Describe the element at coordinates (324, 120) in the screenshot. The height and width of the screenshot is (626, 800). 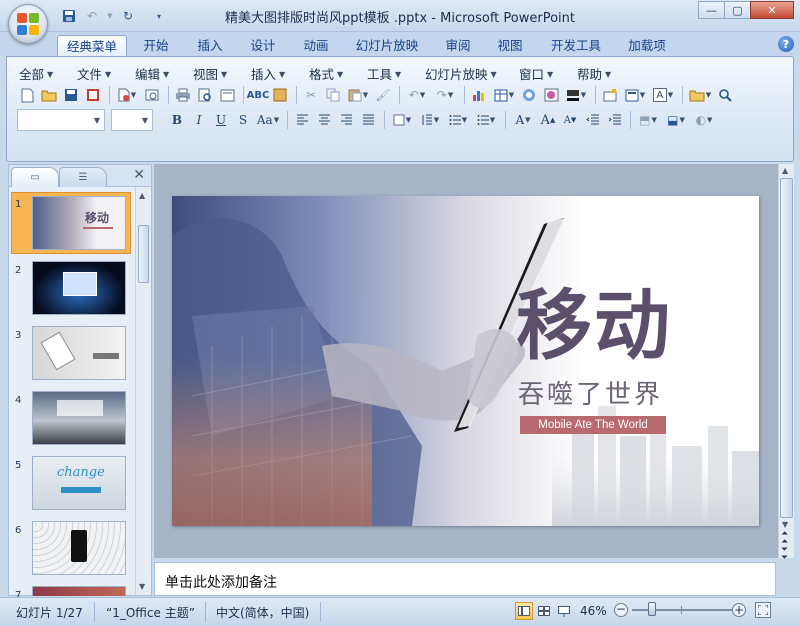
I see `align-center-icon` at that location.